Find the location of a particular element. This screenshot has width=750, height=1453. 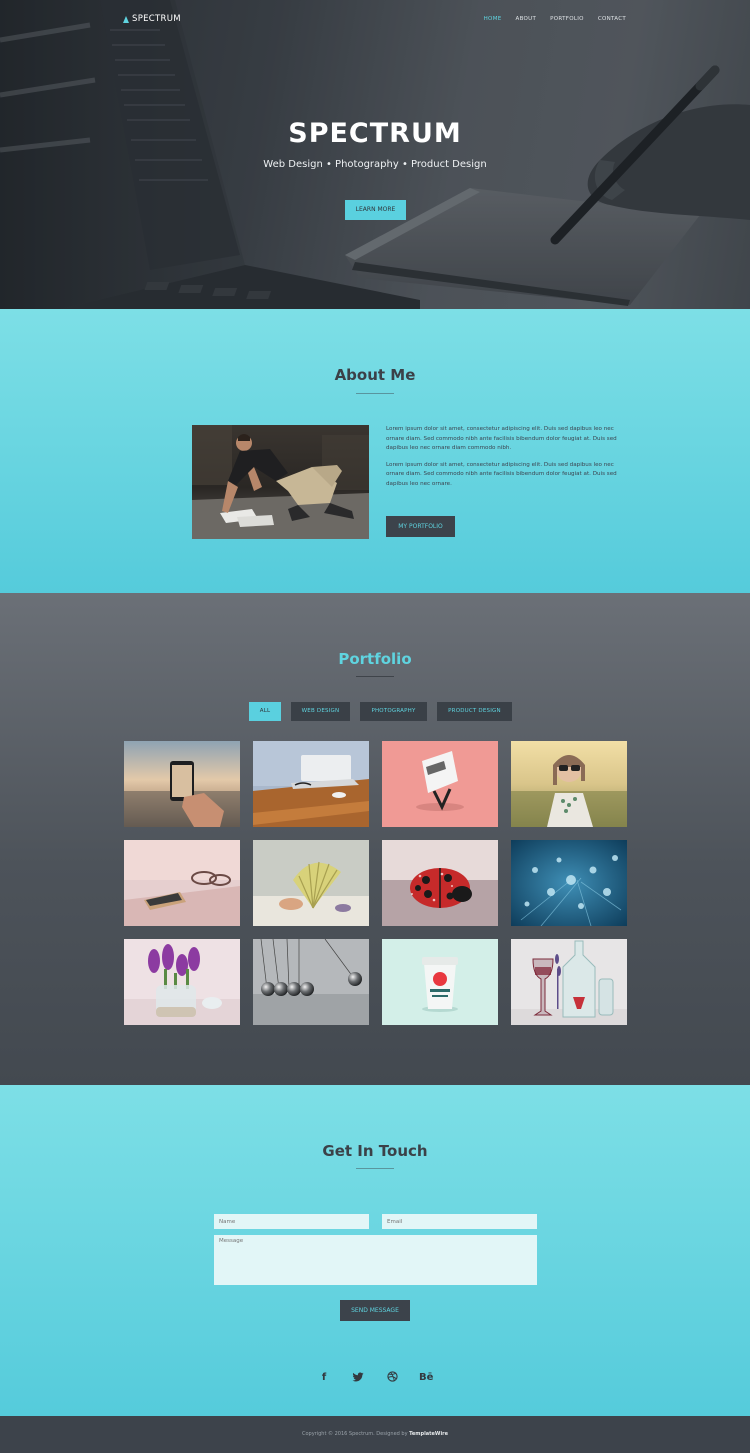

copyright-text: Copyright © 2016 Spectrum. Designed by is located at coordinates (354, 1434).